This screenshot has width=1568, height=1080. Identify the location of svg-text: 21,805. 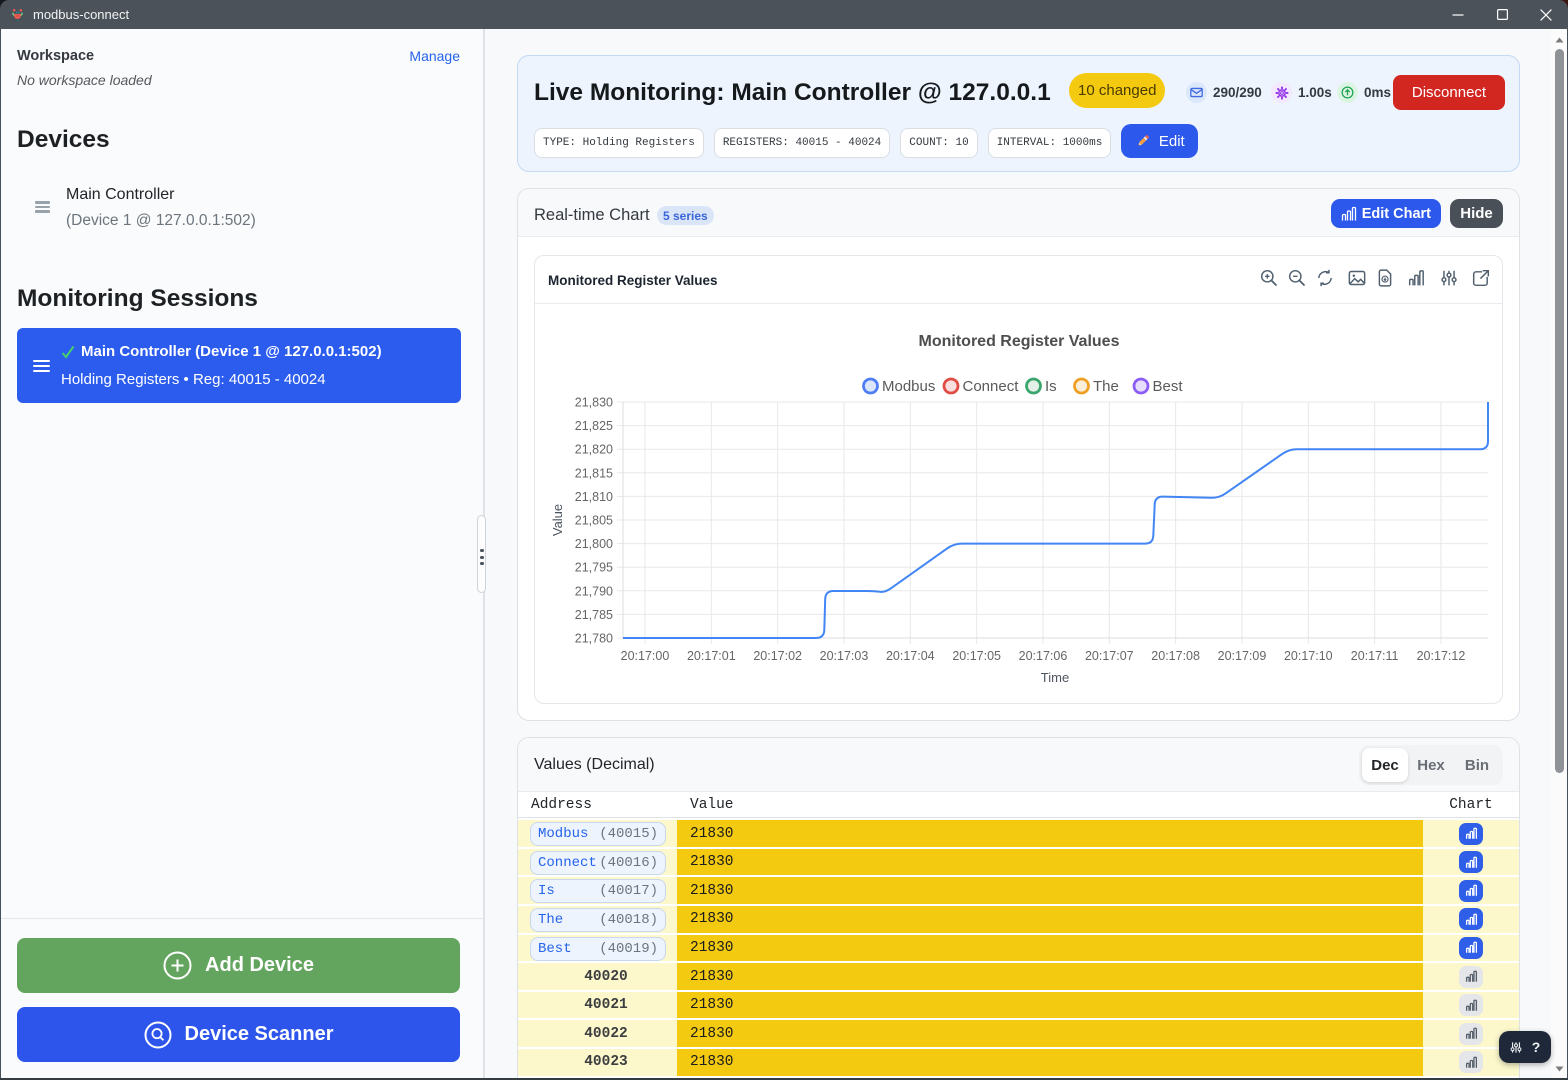
(594, 521).